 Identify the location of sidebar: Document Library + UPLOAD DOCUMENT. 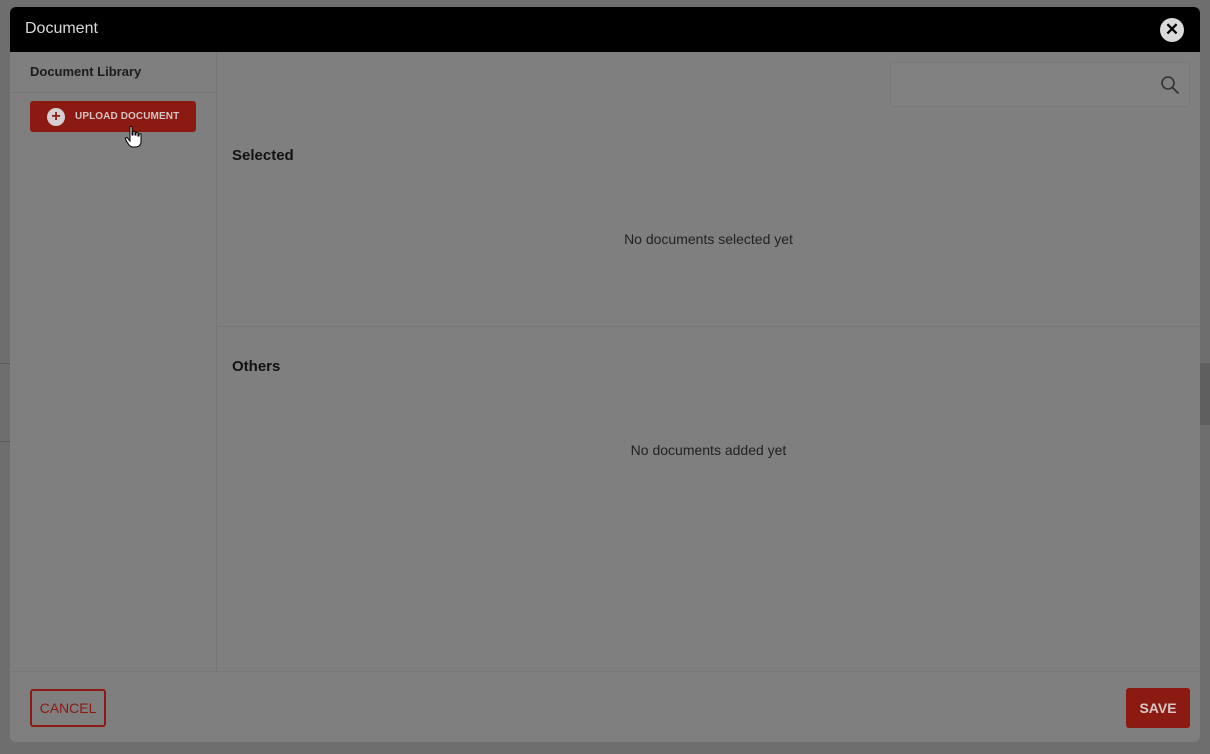
(113, 361).